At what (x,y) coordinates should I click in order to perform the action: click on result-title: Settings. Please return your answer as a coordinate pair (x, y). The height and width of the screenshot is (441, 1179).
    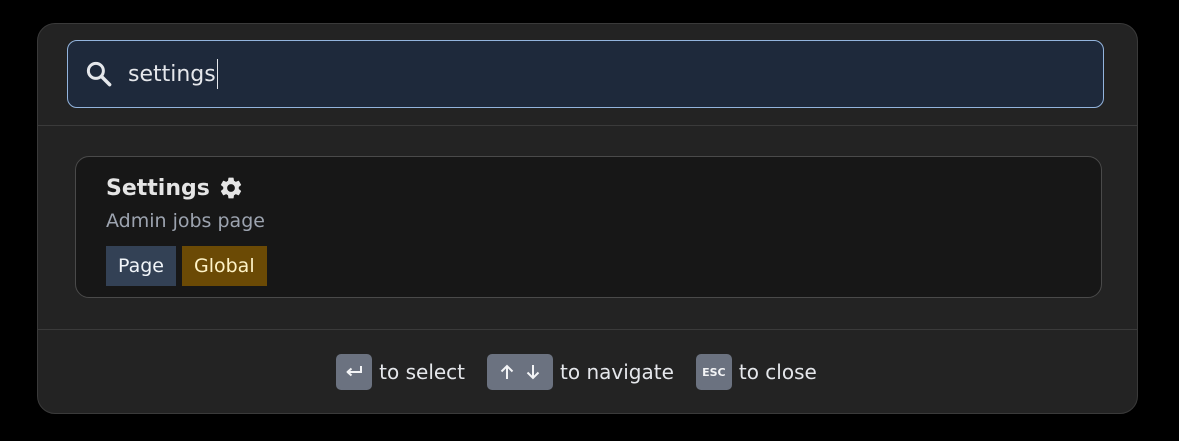
    Looking at the image, I should click on (158, 188).